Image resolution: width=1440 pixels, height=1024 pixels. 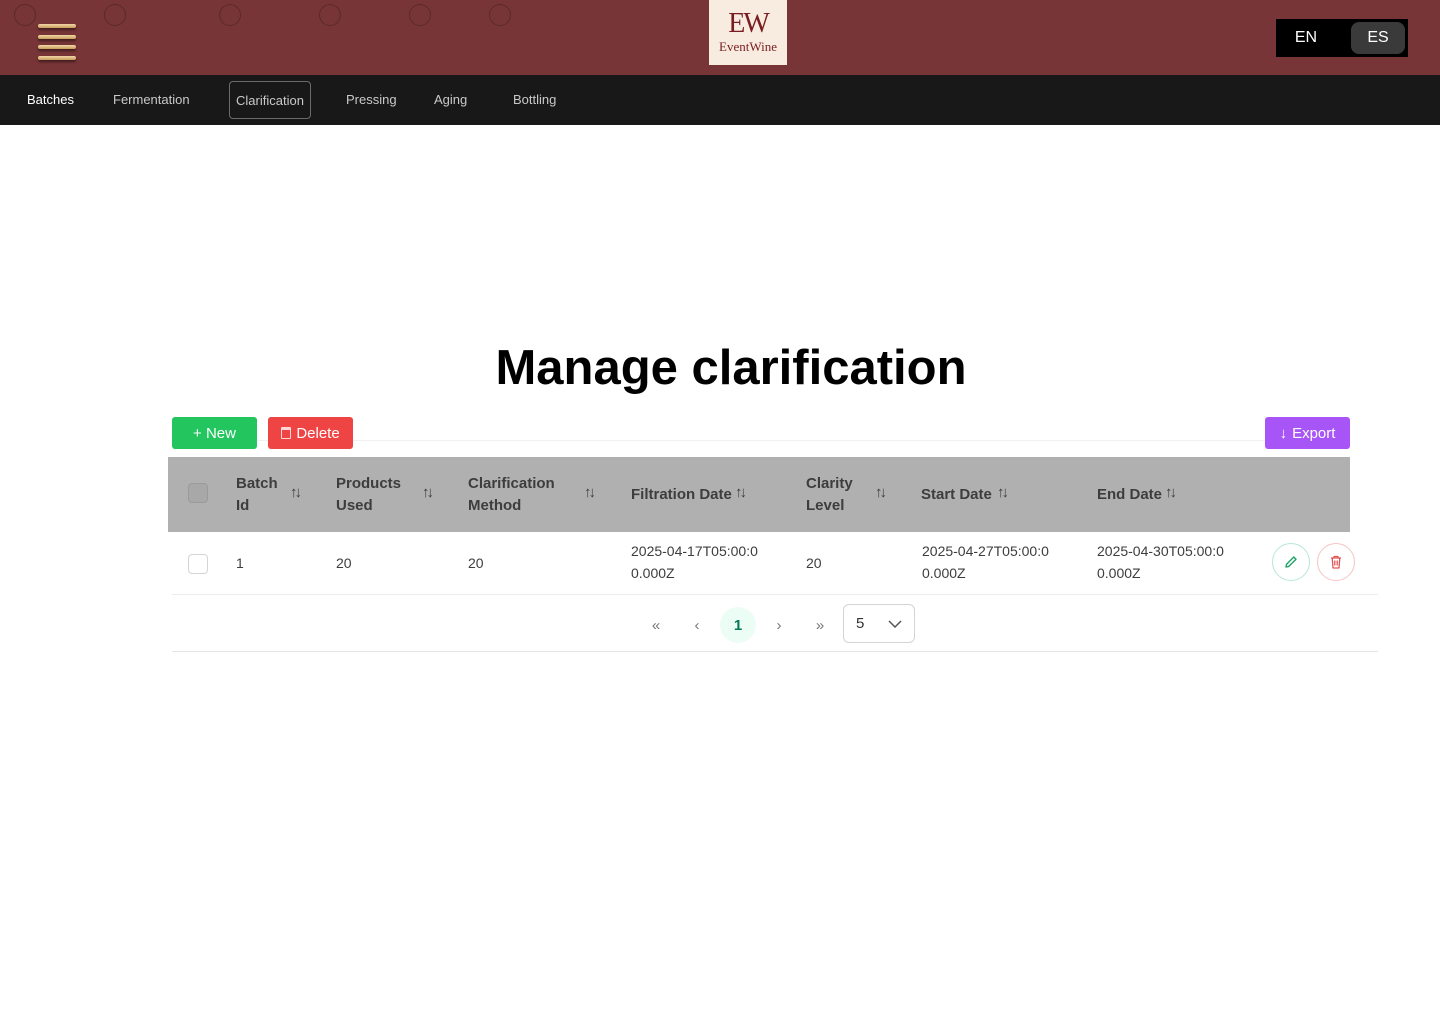 What do you see at coordinates (895, 623) in the screenshot?
I see `chevron-down-icon` at bounding box center [895, 623].